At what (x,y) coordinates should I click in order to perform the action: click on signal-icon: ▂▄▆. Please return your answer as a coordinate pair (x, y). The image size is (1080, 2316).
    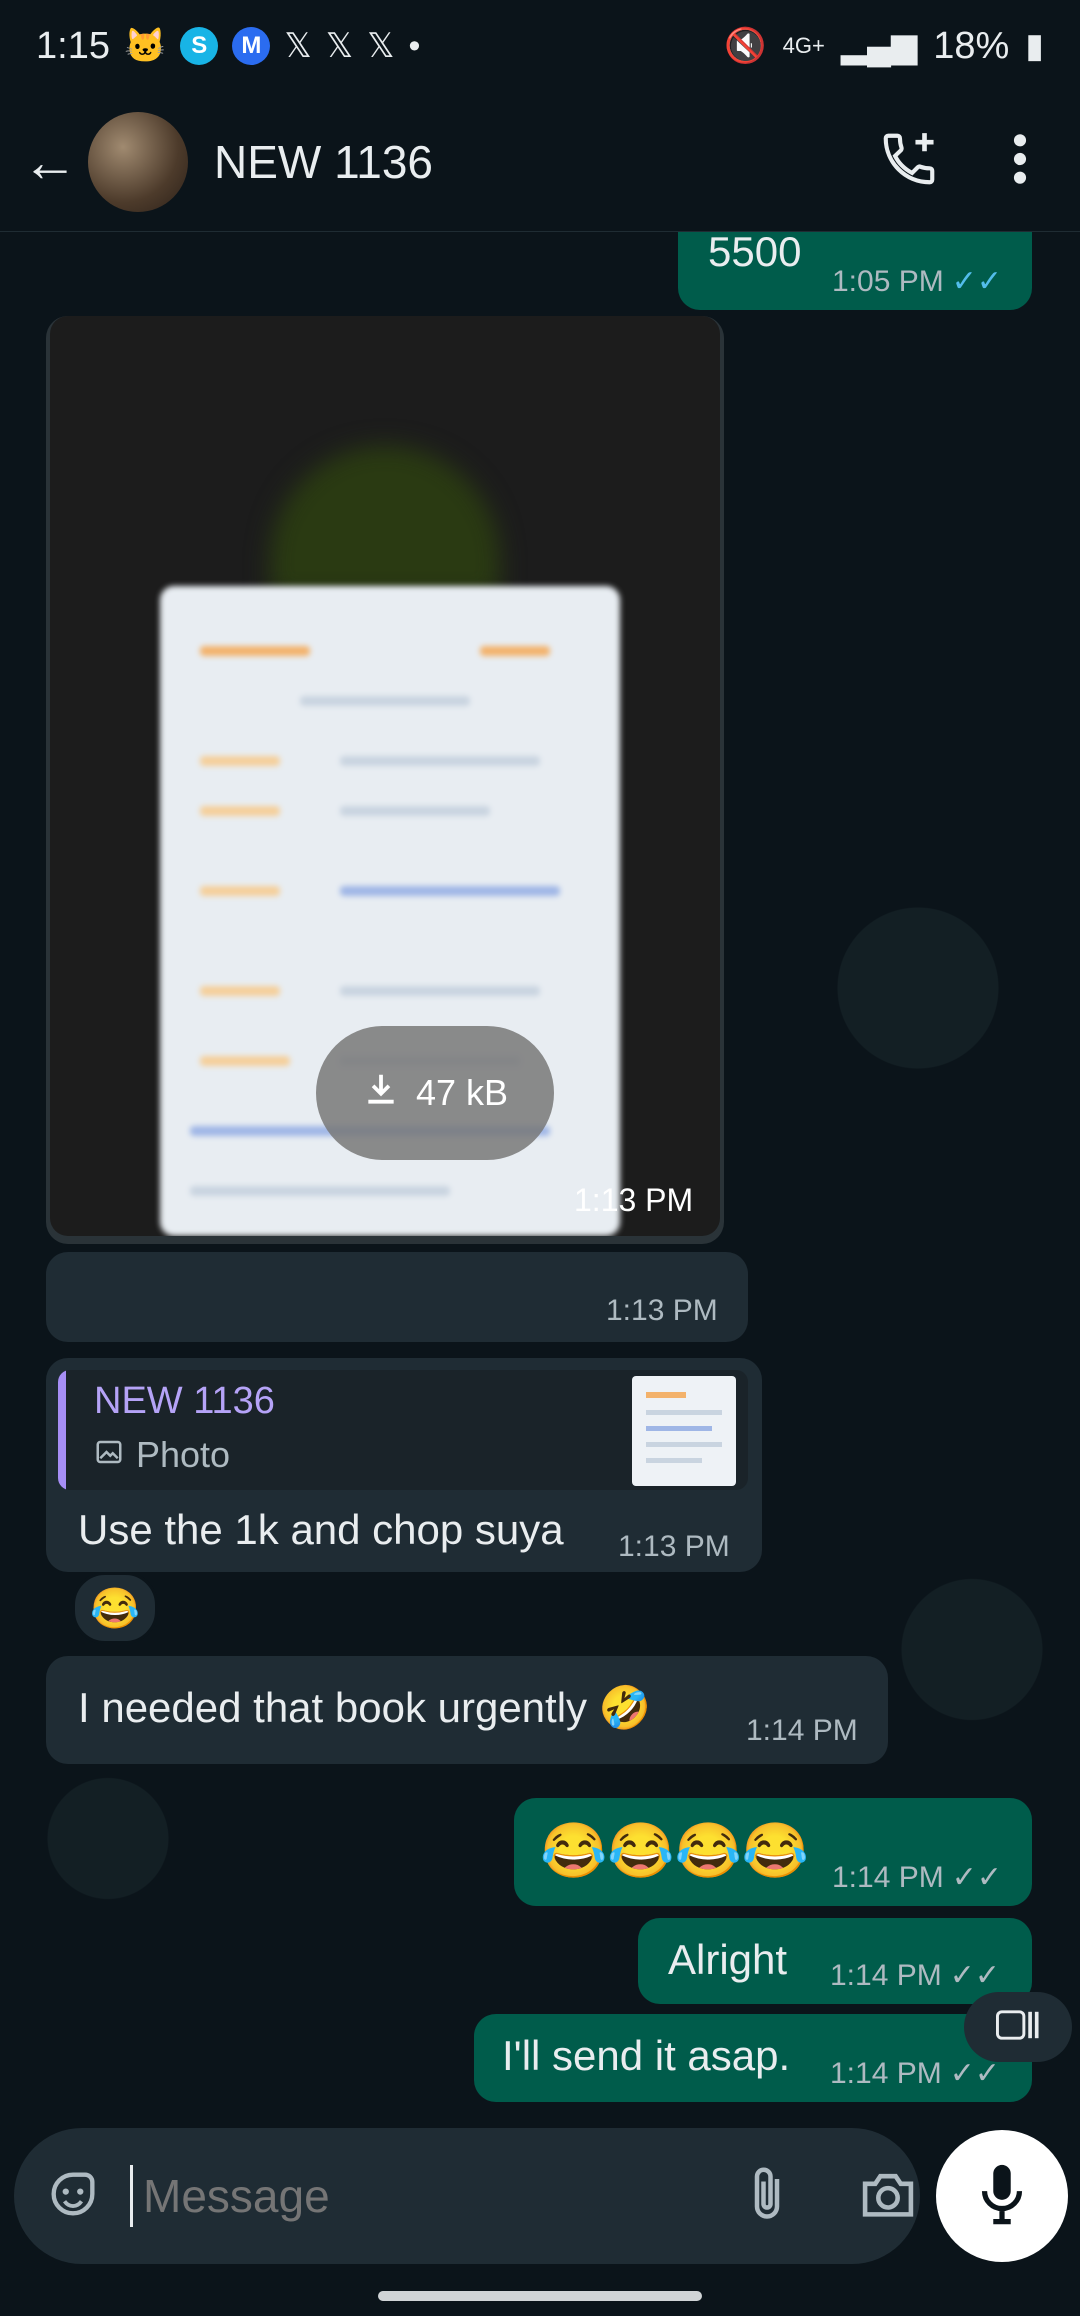
    Looking at the image, I should click on (879, 46).